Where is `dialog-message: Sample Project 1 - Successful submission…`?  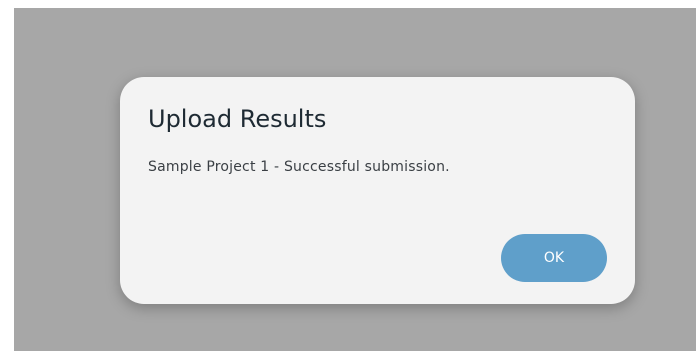 dialog-message: Sample Project 1 - Successful submission… is located at coordinates (299, 167).